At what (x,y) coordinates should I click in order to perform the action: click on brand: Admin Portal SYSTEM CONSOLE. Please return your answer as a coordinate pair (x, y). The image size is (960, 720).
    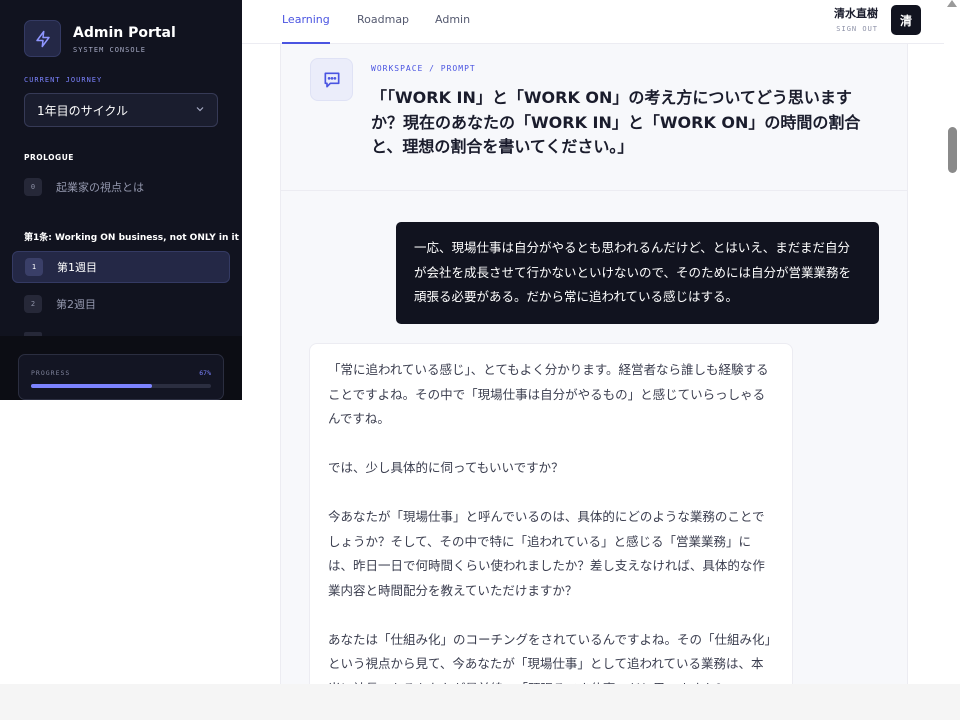
    Looking at the image, I should click on (100, 38).